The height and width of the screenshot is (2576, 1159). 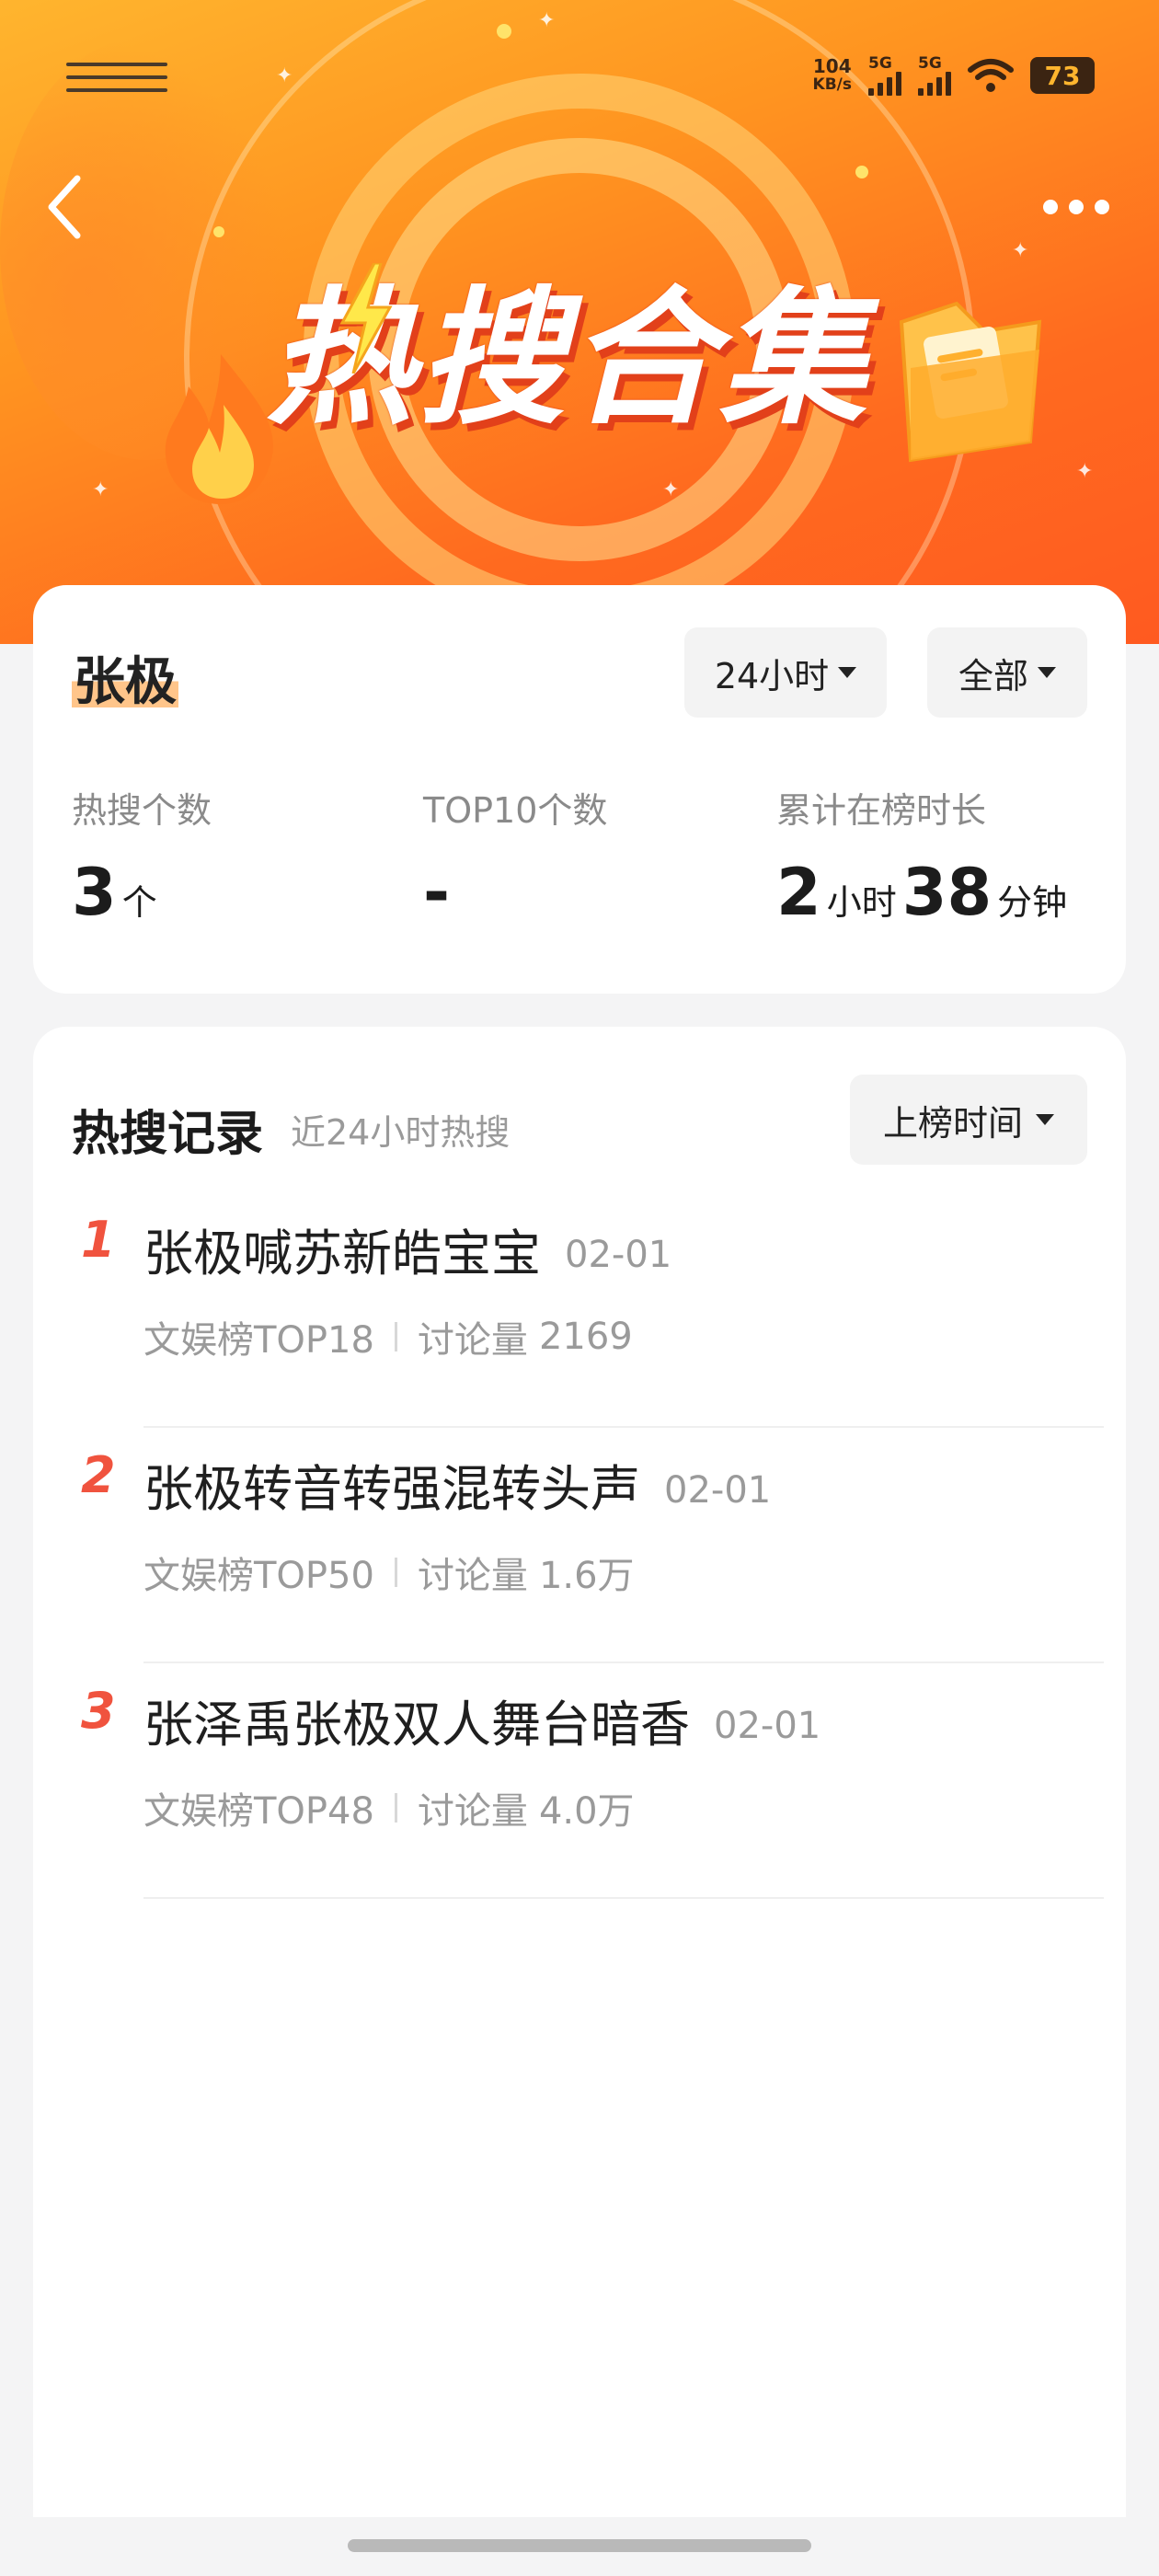 What do you see at coordinates (98, 1711) in the screenshot?
I see `rank-number: 3` at bounding box center [98, 1711].